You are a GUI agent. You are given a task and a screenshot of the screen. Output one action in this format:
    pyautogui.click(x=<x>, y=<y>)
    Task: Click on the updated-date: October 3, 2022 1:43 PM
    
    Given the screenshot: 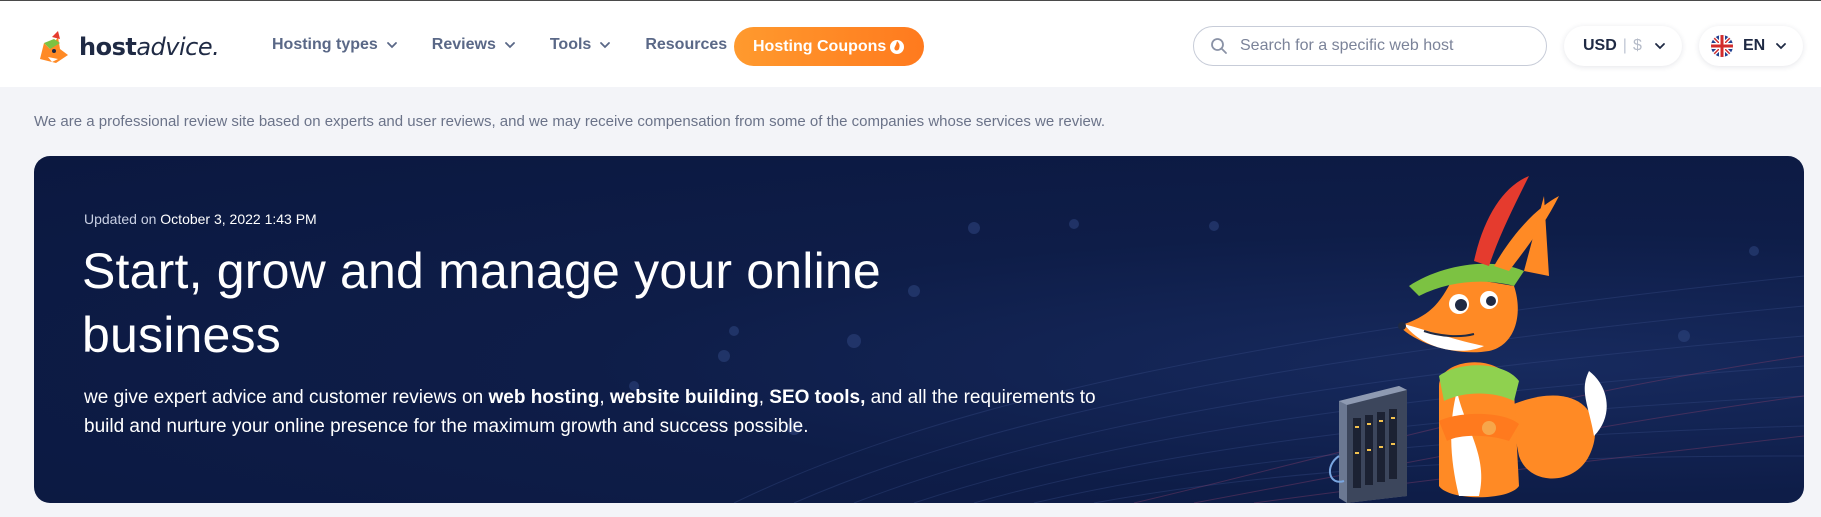 What is the action you would take?
    pyautogui.click(x=238, y=219)
    